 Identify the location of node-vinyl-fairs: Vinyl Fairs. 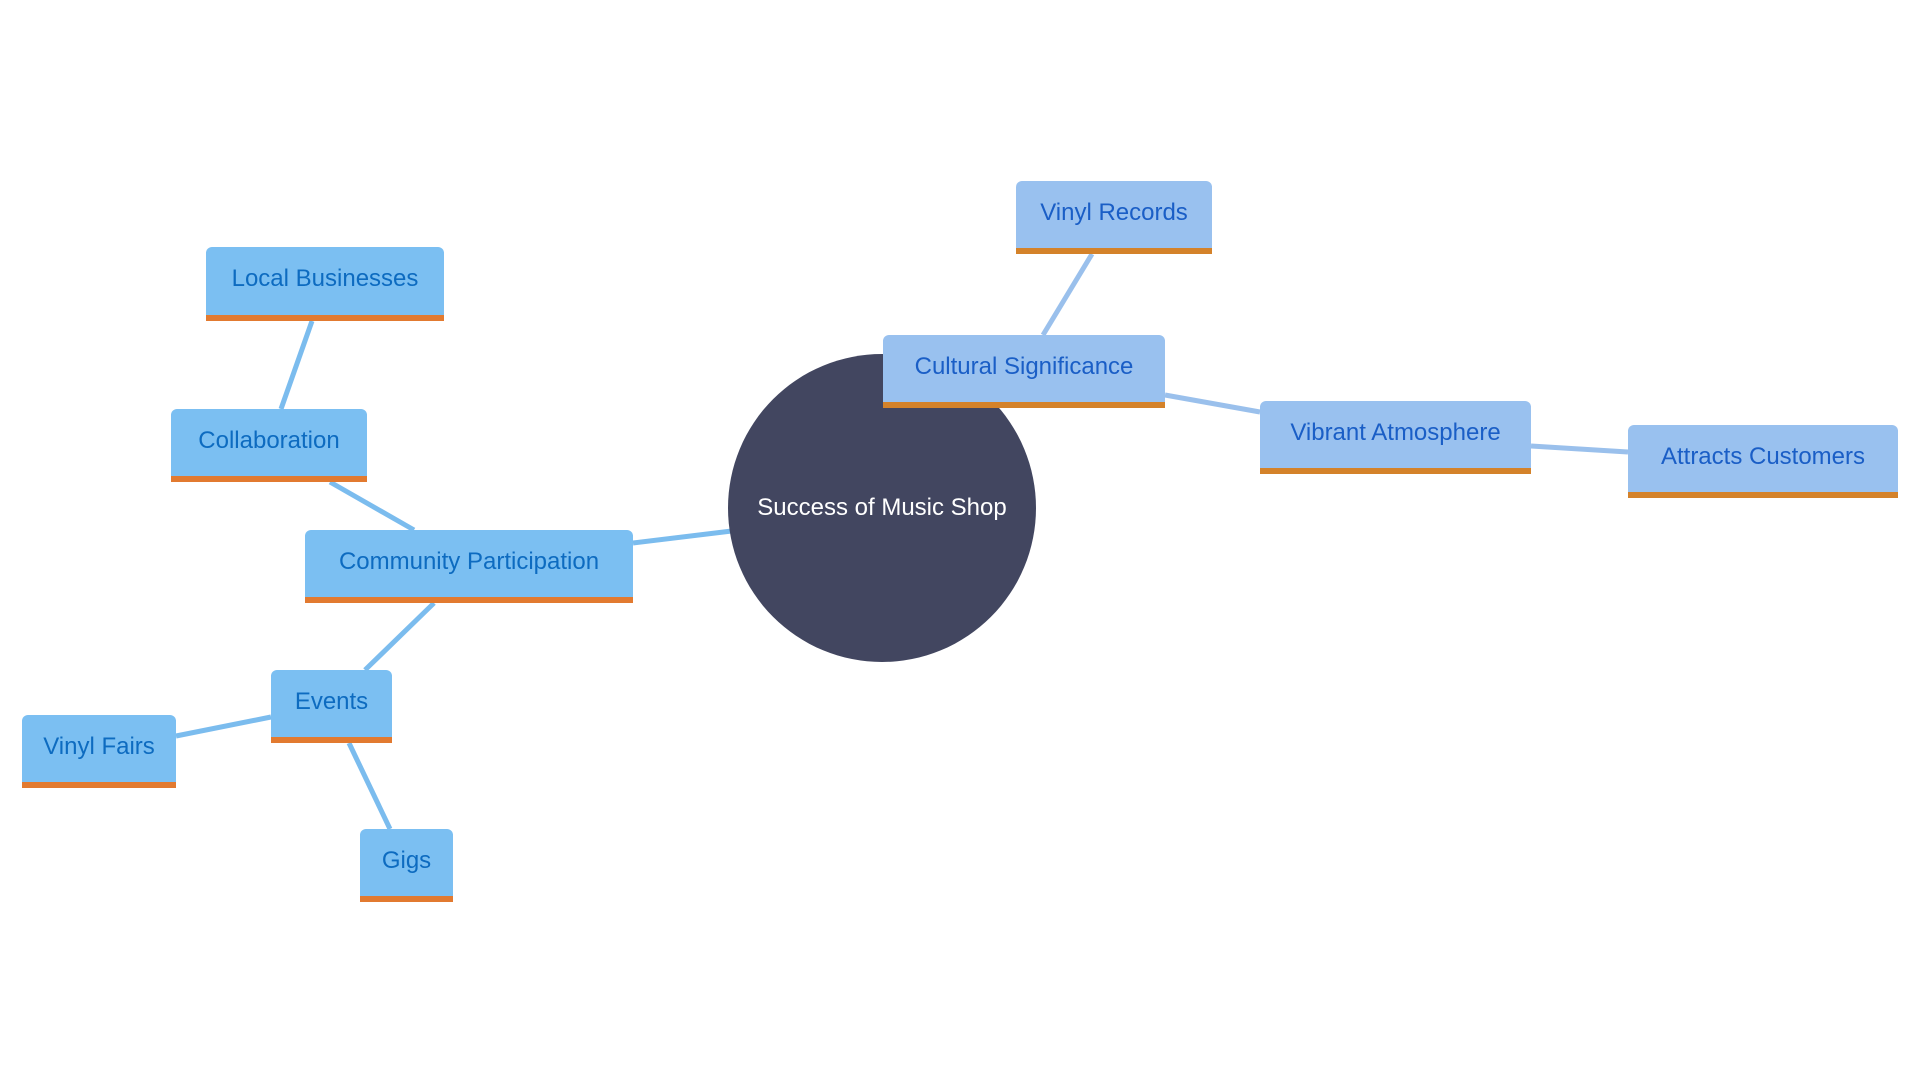
(99, 751).